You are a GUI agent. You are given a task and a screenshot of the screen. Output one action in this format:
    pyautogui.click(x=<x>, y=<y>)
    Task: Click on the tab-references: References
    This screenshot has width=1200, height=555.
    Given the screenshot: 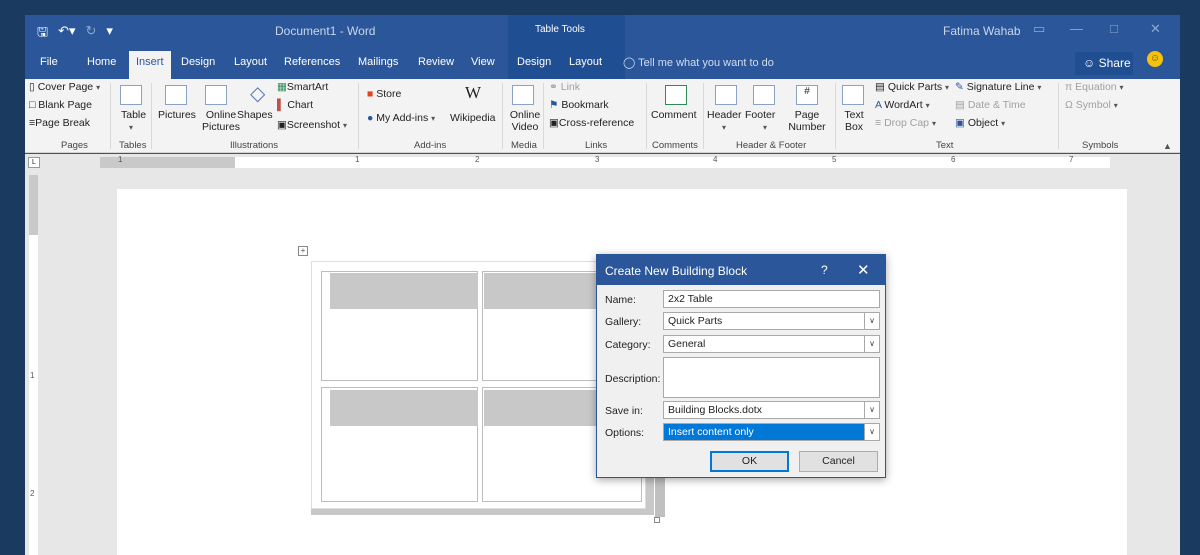 What is the action you would take?
    pyautogui.click(x=312, y=62)
    